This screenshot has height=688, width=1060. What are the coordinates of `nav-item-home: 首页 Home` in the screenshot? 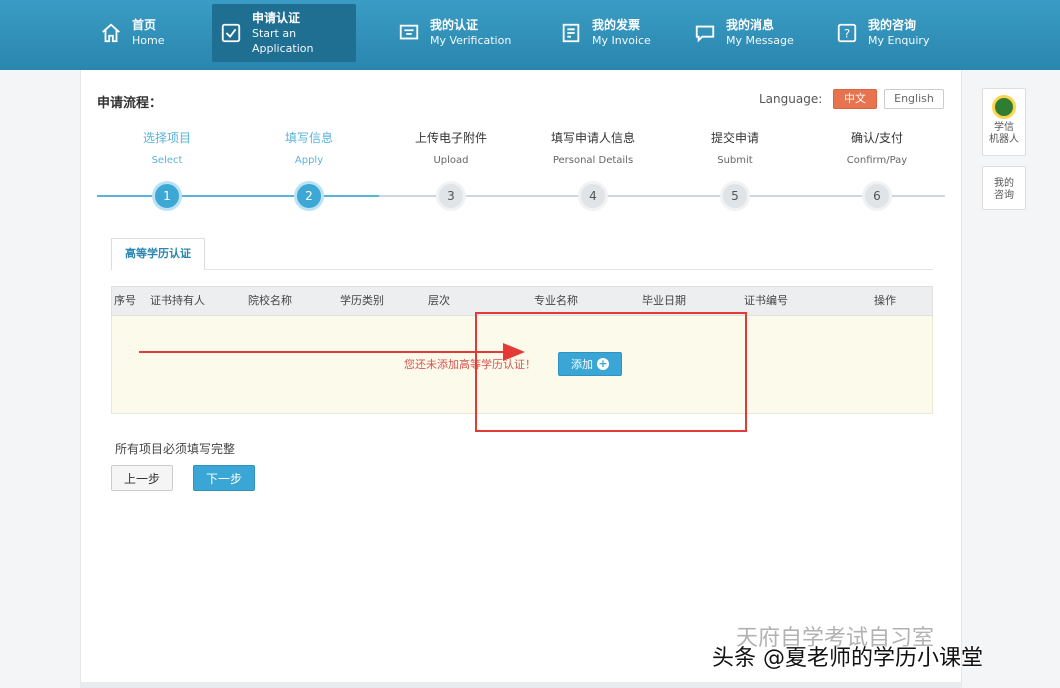 It's located at (132, 33).